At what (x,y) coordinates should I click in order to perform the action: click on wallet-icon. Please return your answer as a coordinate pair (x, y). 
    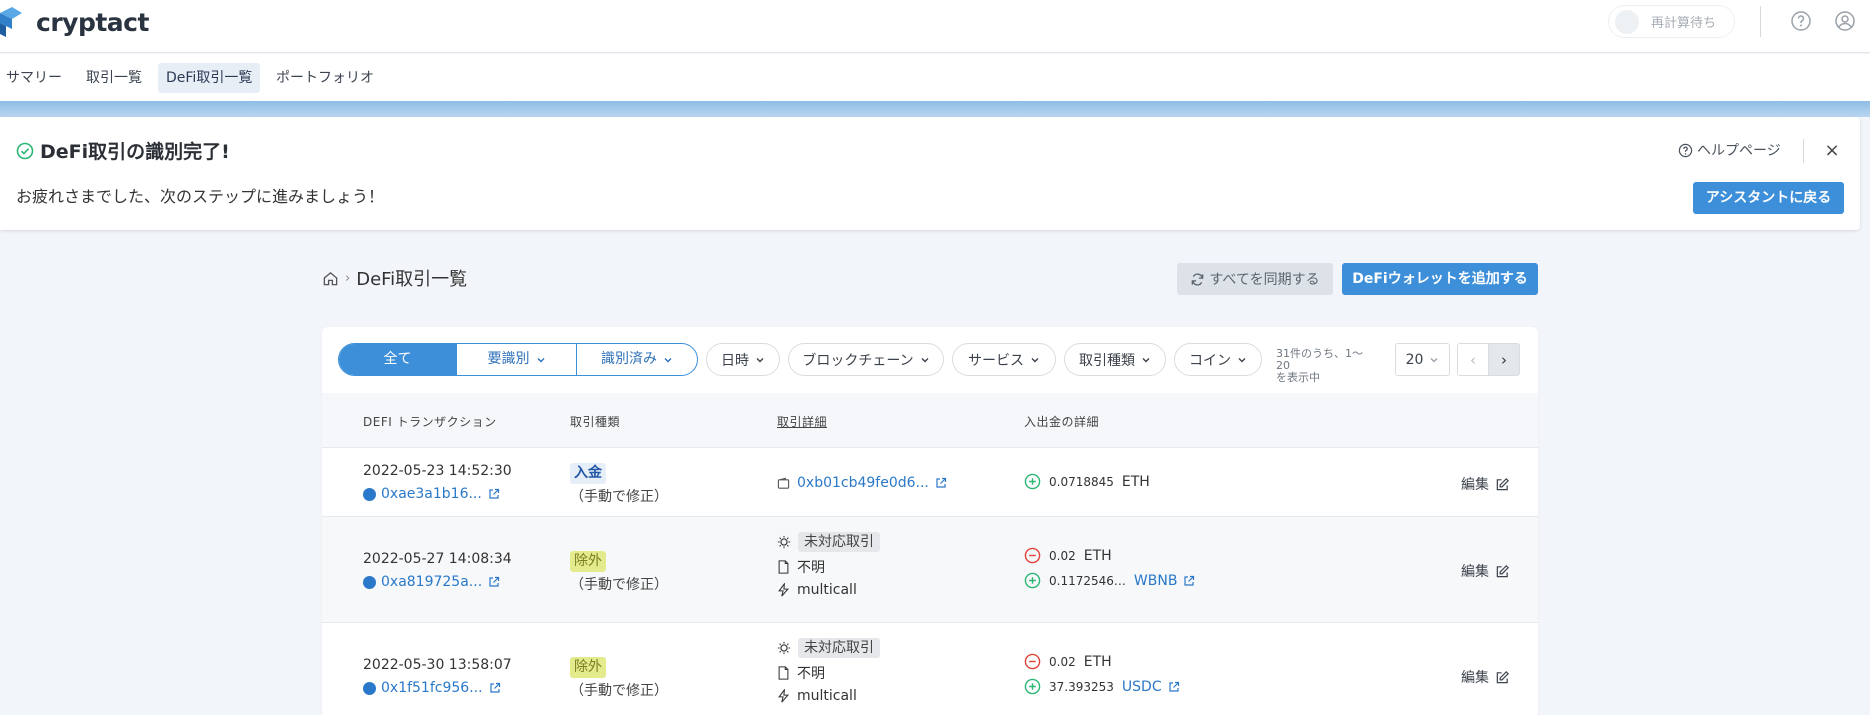
    Looking at the image, I should click on (783, 483).